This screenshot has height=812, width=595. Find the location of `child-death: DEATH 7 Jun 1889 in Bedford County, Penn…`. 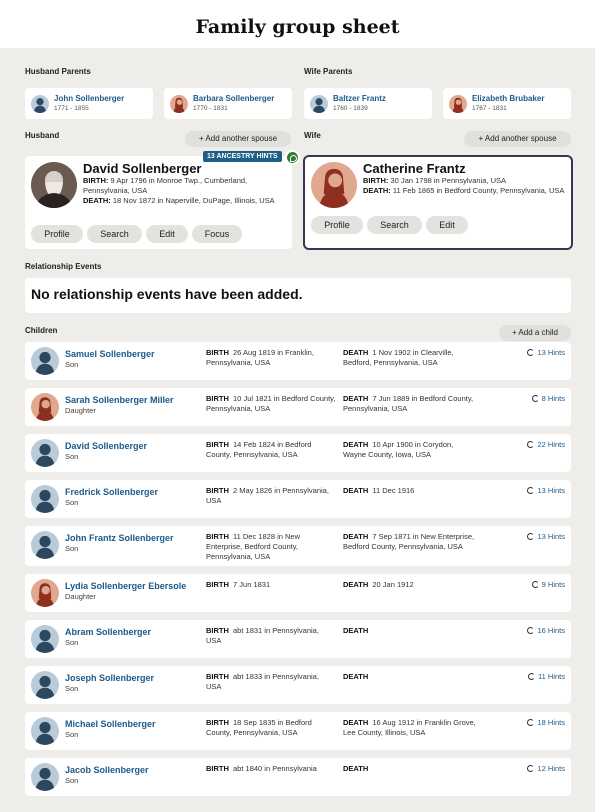

child-death: DEATH 7 Jun 1889 in Bedford County, Penn… is located at coordinates (408, 403).